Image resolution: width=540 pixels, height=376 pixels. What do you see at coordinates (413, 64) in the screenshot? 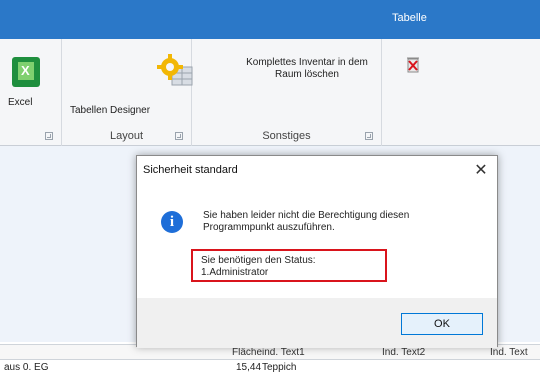
I see `delete-inventory-icon` at bounding box center [413, 64].